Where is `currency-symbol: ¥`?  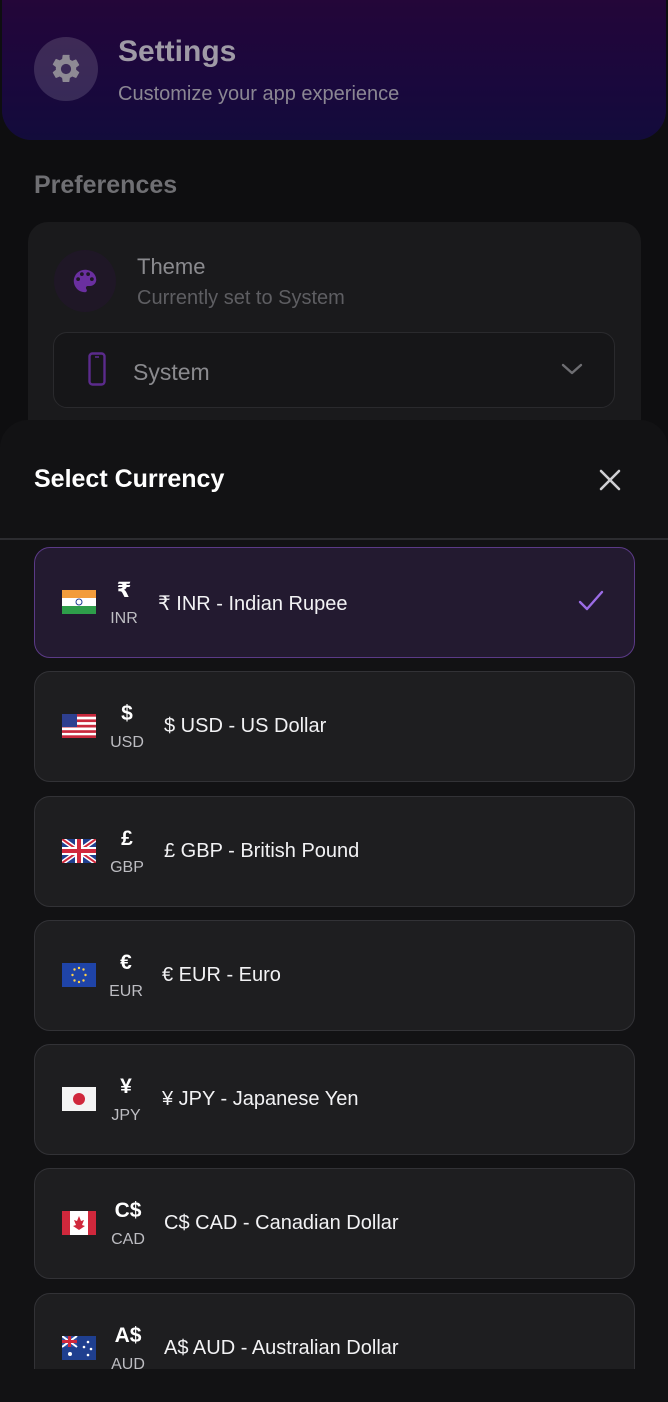
currency-symbol: ¥ is located at coordinates (126, 1086).